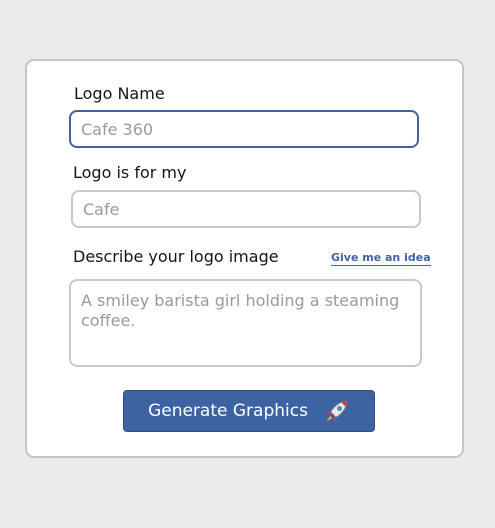 Image resolution: width=495 pixels, height=528 pixels. I want to click on give-me-an-idea-link: Give me an idea, so click(381, 258).